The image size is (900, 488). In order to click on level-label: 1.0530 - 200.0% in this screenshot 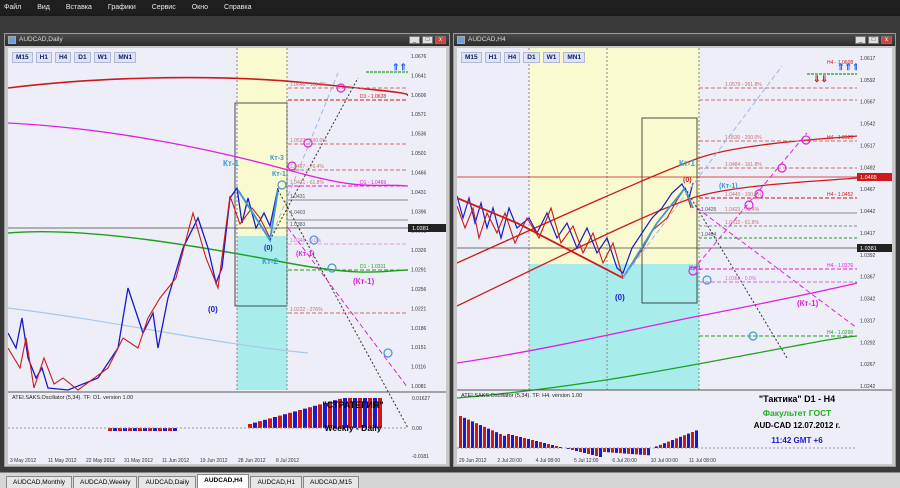, I will do `click(743, 138)`.